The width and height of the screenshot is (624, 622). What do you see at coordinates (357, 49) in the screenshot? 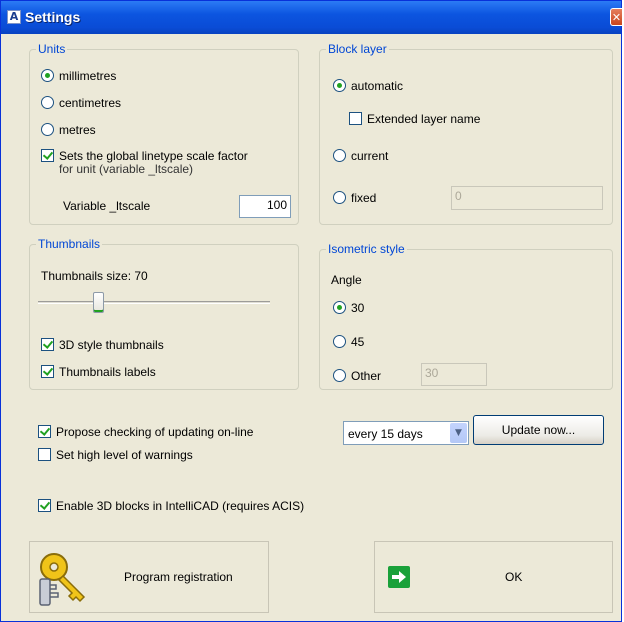
I see `block-layer-group-label: Block layer` at bounding box center [357, 49].